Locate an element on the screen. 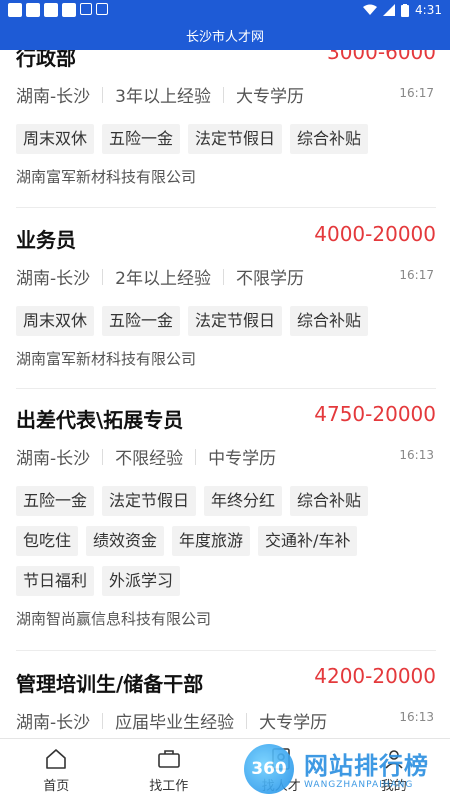  bottom-nav: 首页 找工作 找人才 我的 is located at coordinates (225, 769).